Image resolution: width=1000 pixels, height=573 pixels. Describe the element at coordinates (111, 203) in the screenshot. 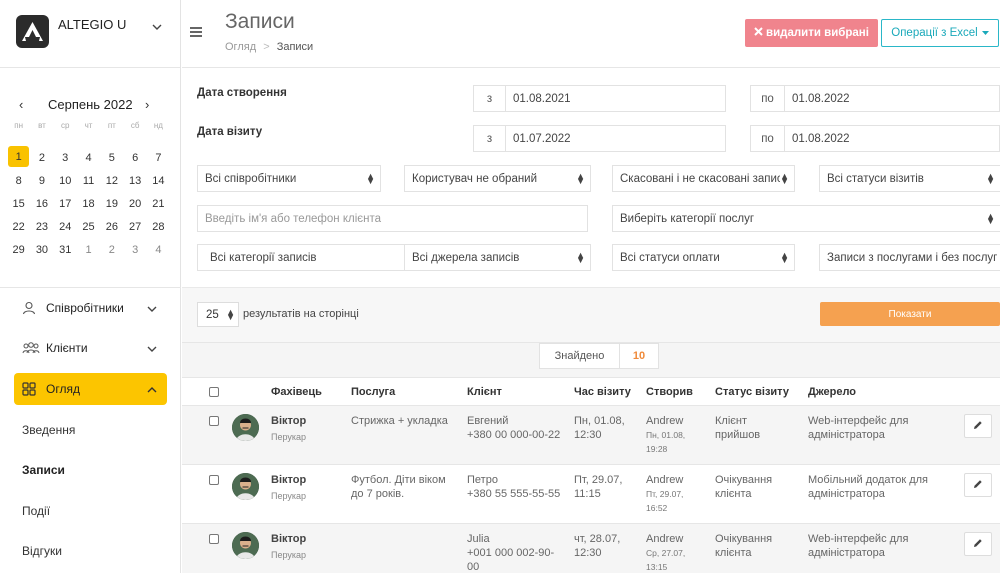

I see `calendar-day: 19` at that location.